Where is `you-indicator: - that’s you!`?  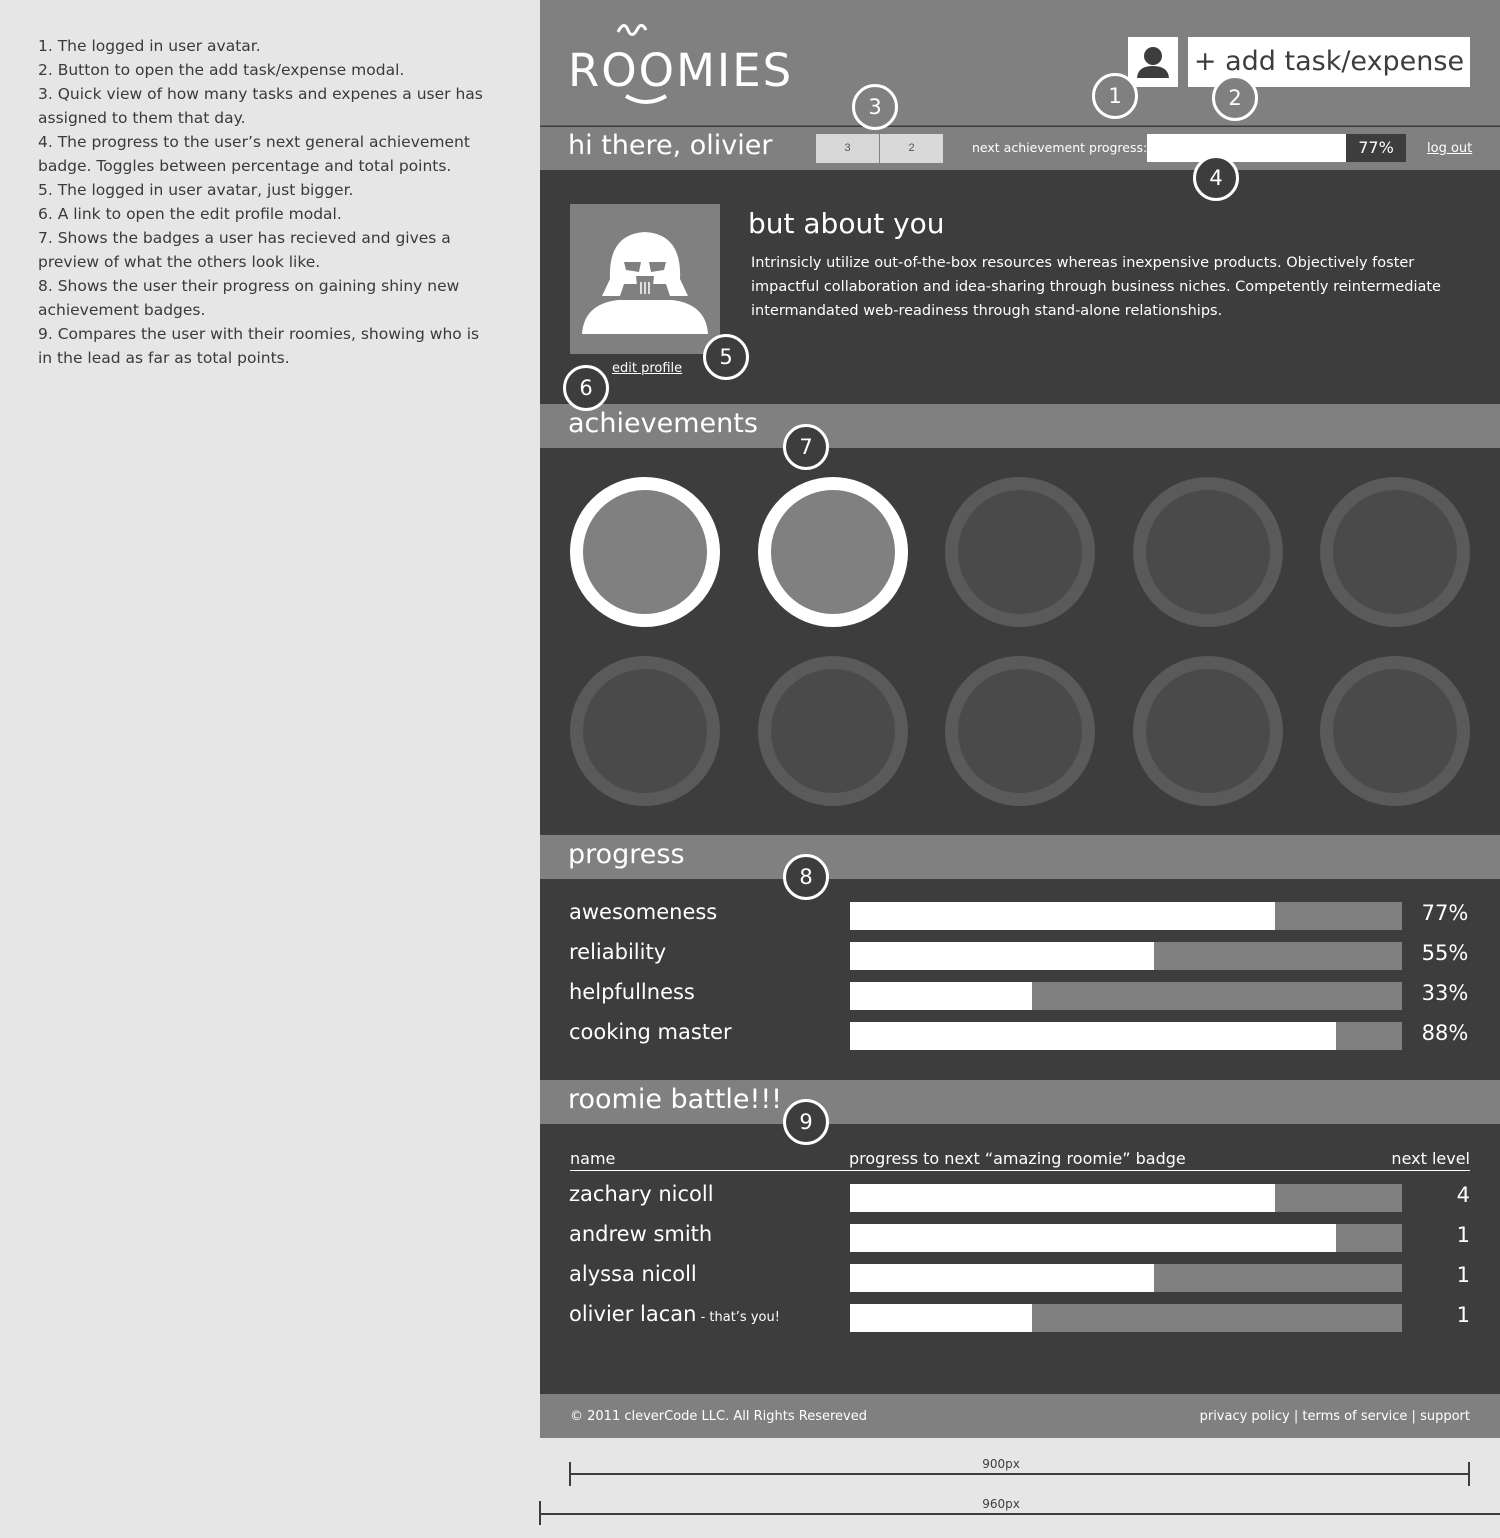 you-indicator: - that’s you! is located at coordinates (738, 1317).